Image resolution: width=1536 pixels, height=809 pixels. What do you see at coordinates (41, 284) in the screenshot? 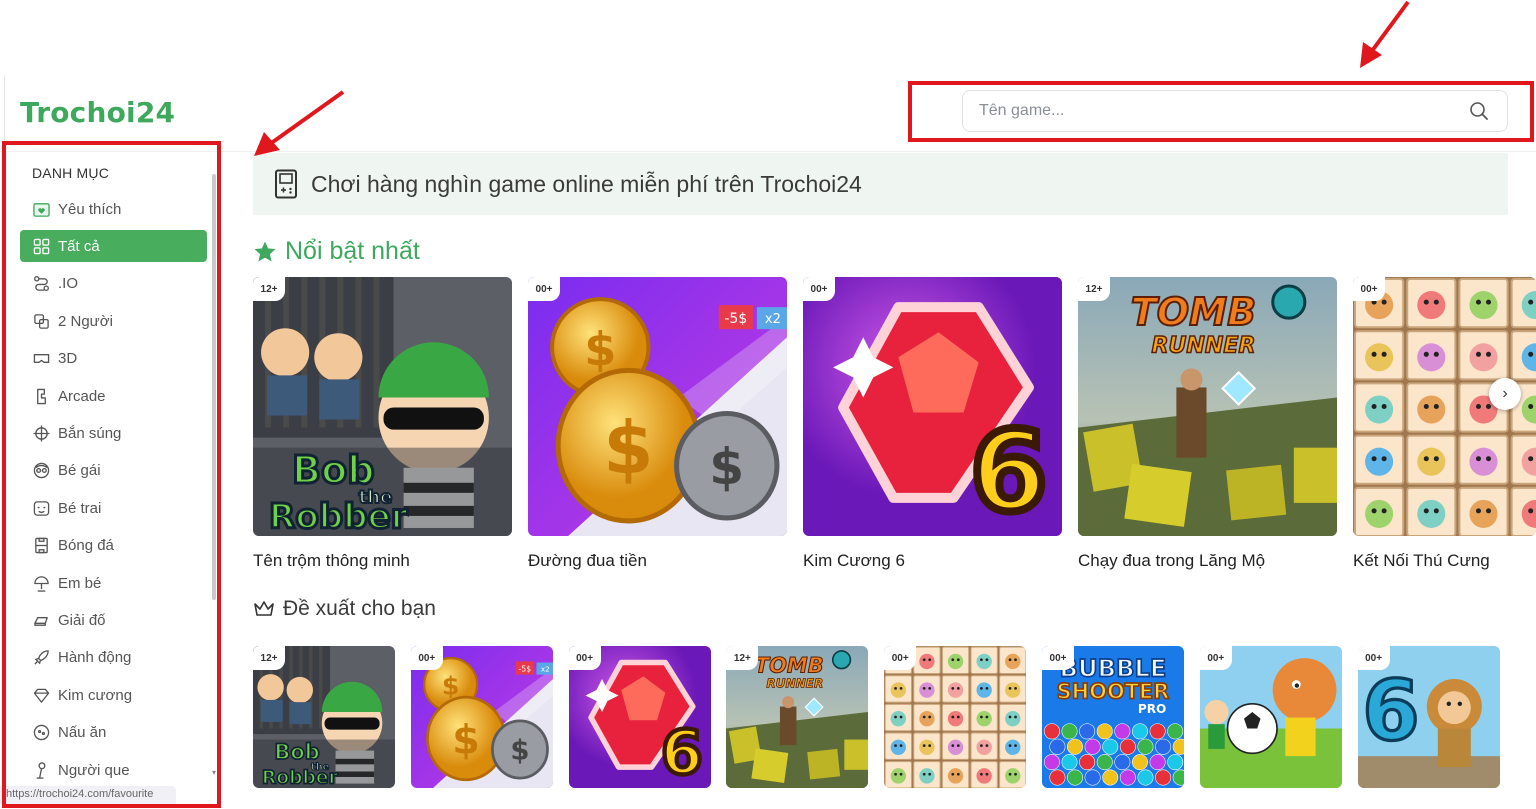
I see `route-icon` at bounding box center [41, 284].